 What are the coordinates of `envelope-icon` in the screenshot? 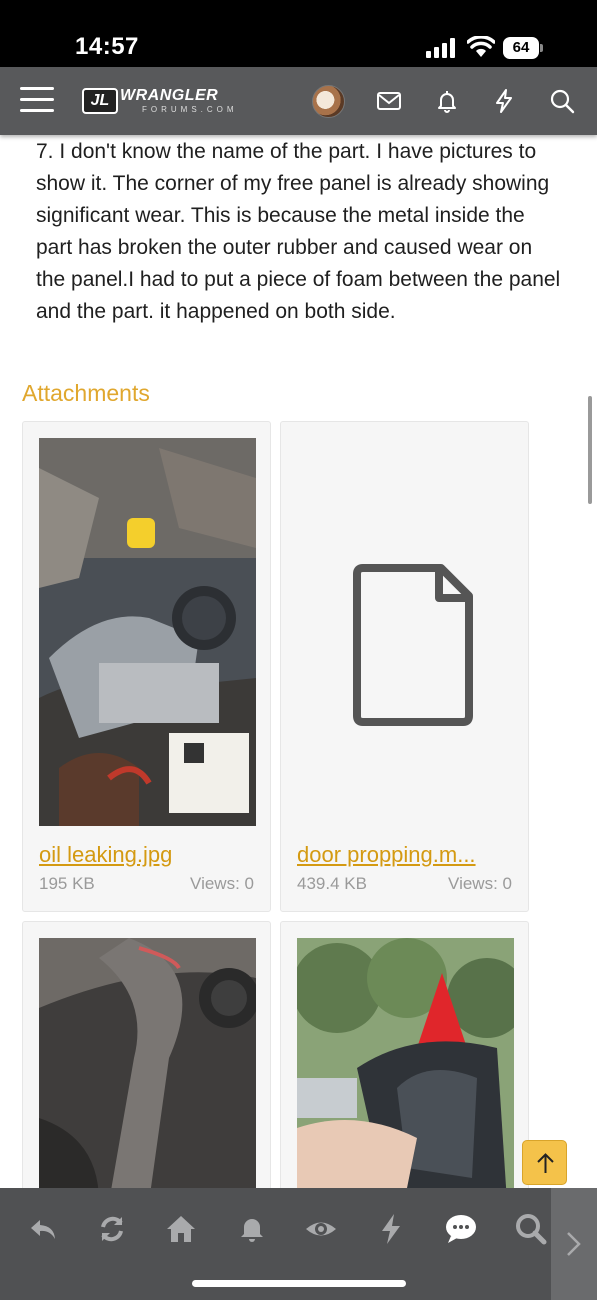 It's located at (389, 101).